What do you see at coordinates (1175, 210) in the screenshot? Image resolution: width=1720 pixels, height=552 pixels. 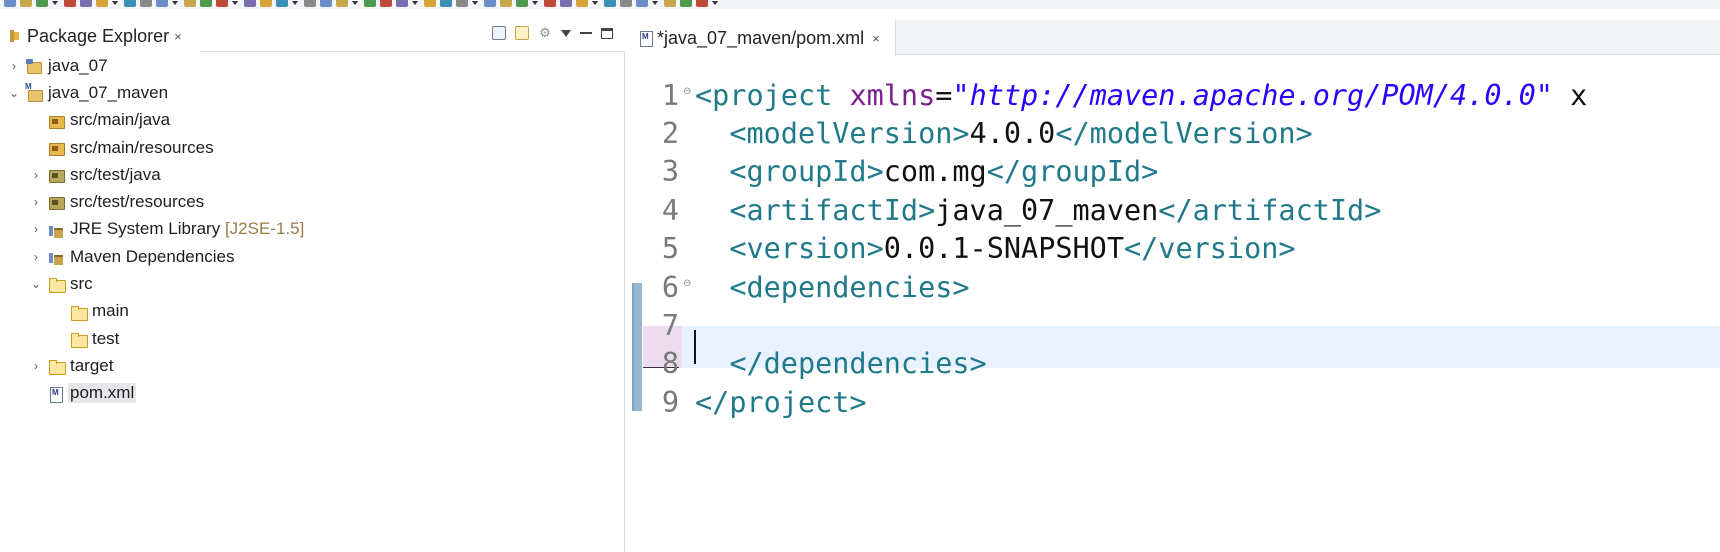 I see `code-line: 4 <artifactId>java_07_maven</artifactId>` at bounding box center [1175, 210].